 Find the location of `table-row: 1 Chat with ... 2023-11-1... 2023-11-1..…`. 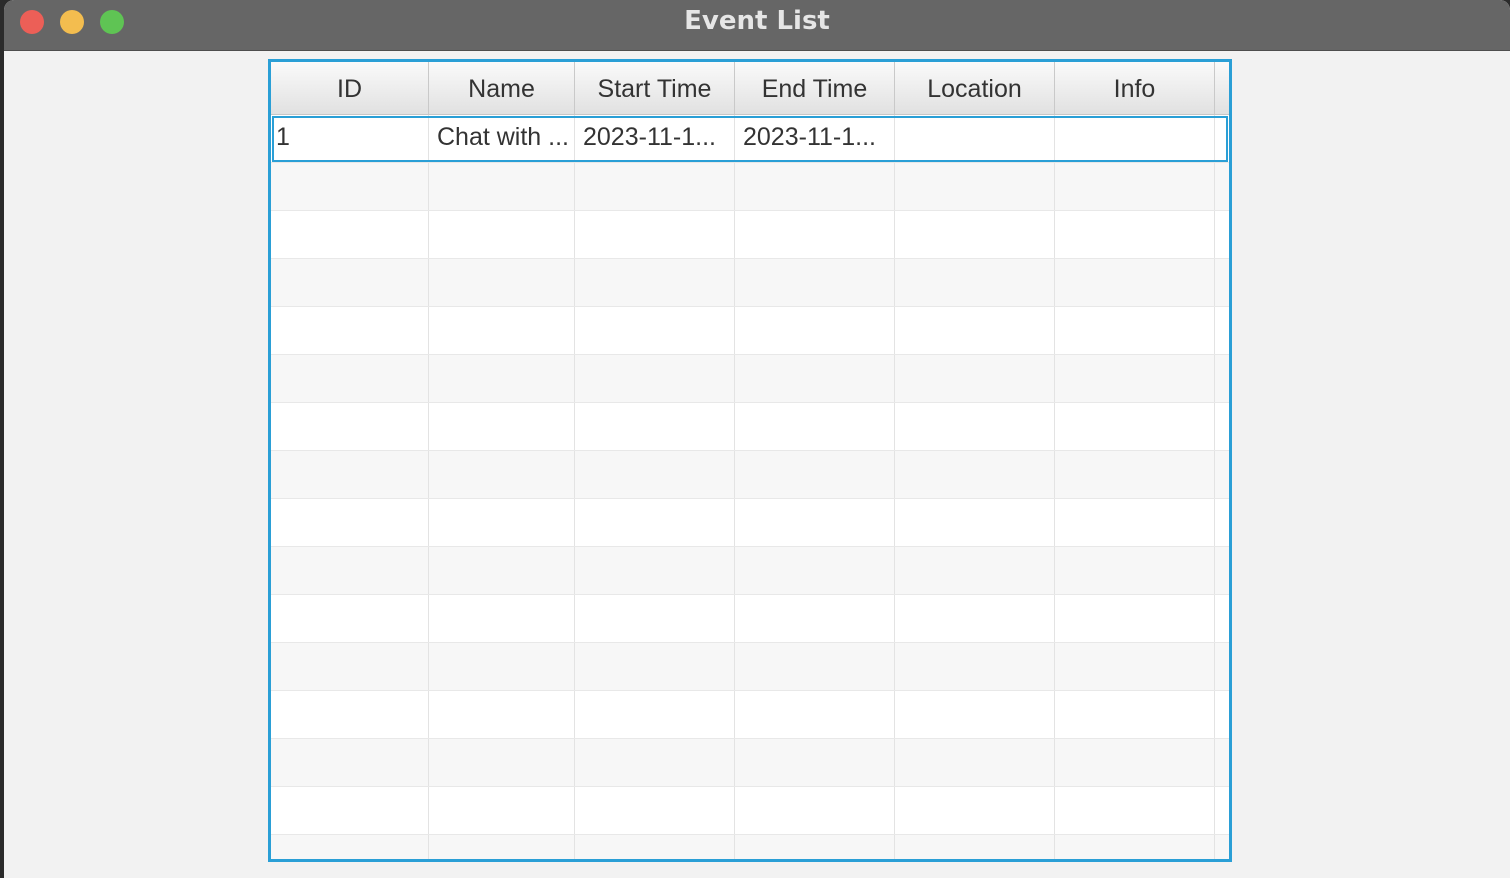

table-row: 1 Chat with ... 2023-11-1... 2023-11-1..… is located at coordinates (750, 139).